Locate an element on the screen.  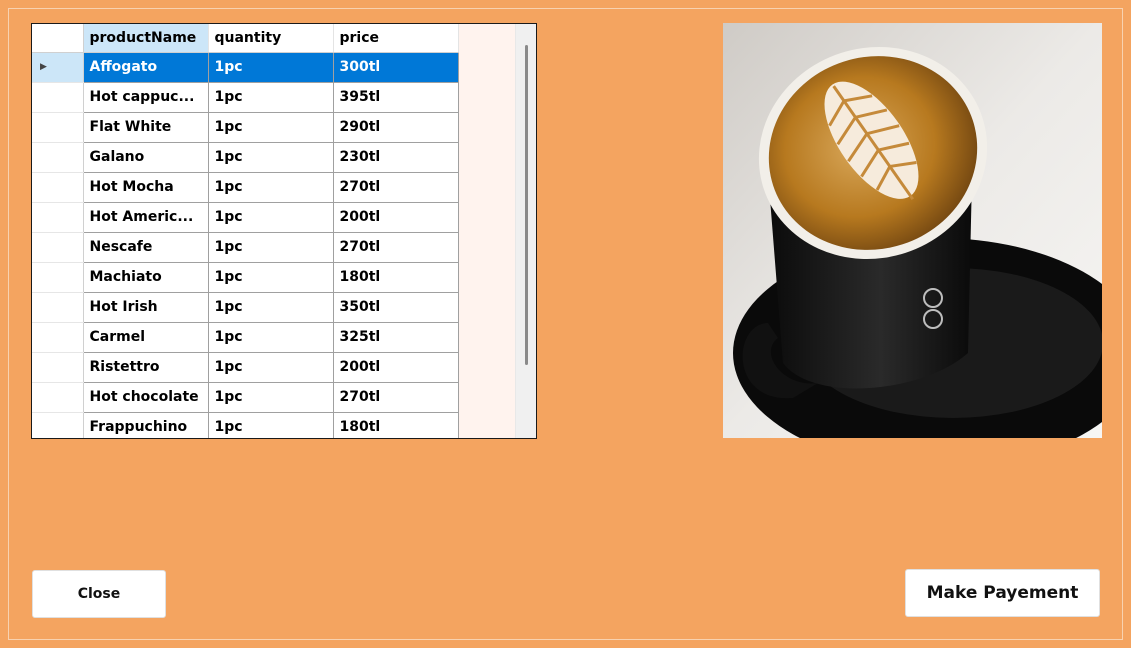
table-row: ▶ Affogato 1pc 300tl is located at coordinates (245, 67).